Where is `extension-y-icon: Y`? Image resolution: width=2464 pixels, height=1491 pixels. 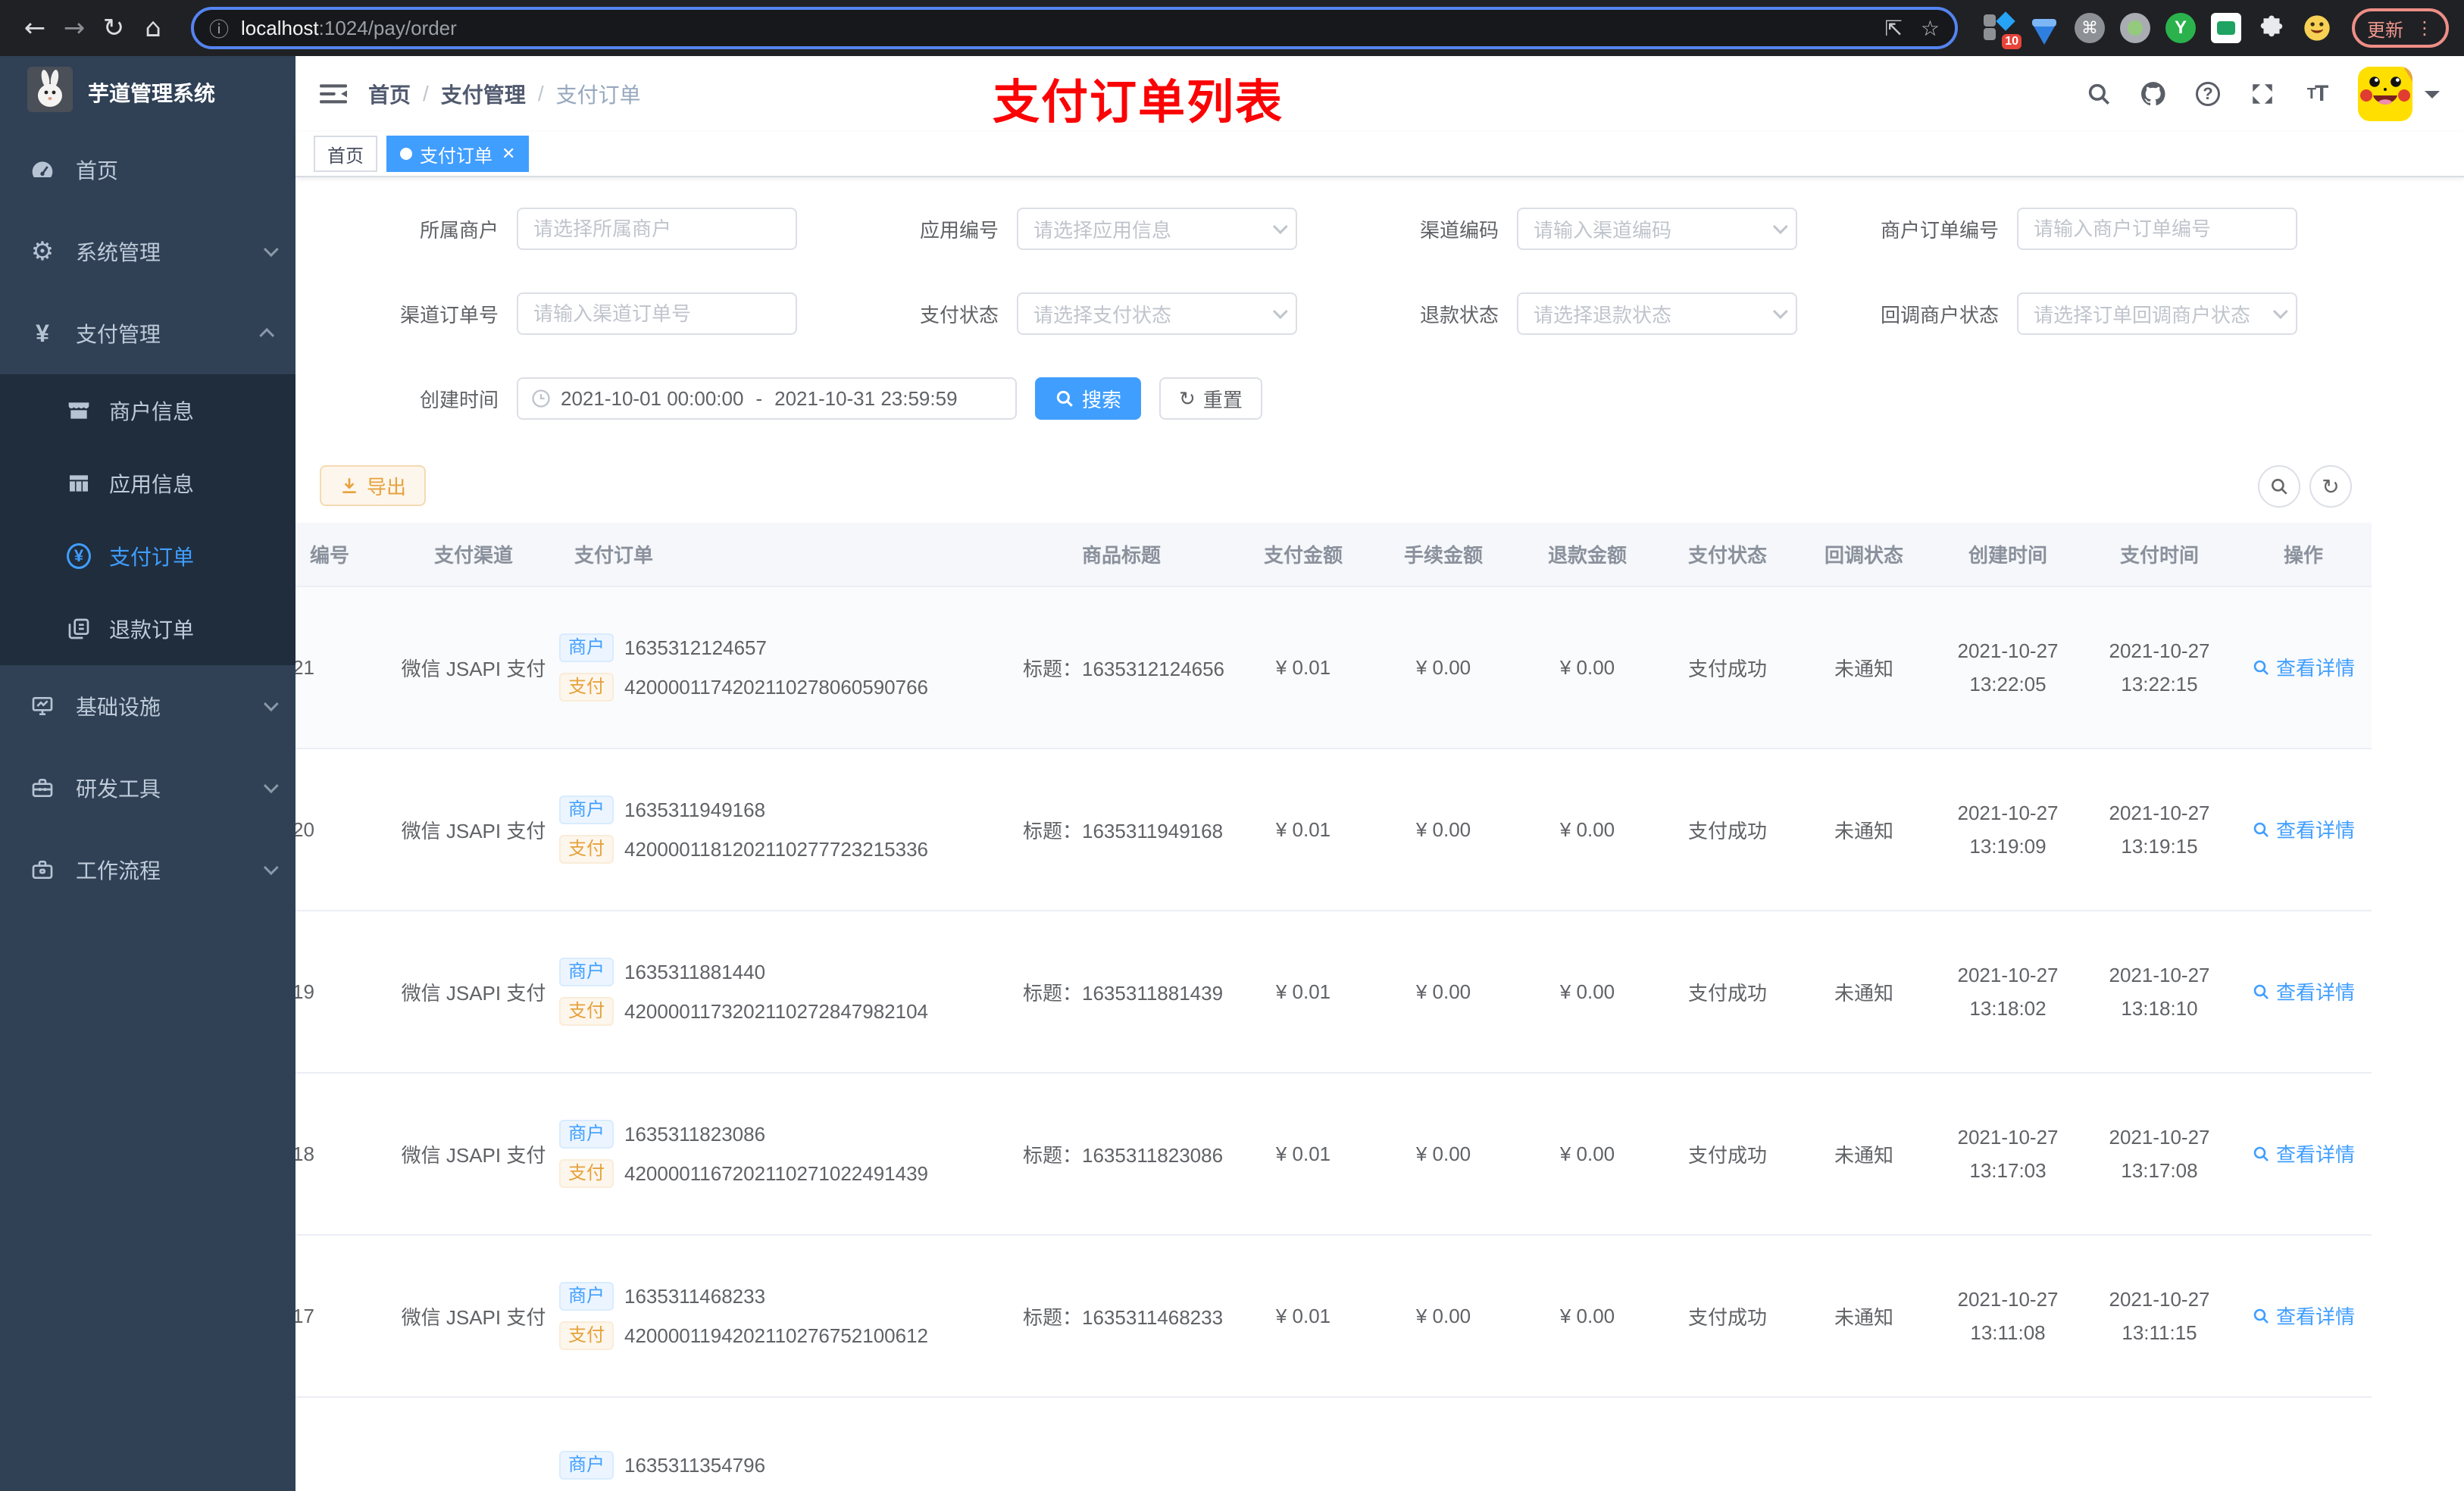 extension-y-icon: Y is located at coordinates (2180, 28).